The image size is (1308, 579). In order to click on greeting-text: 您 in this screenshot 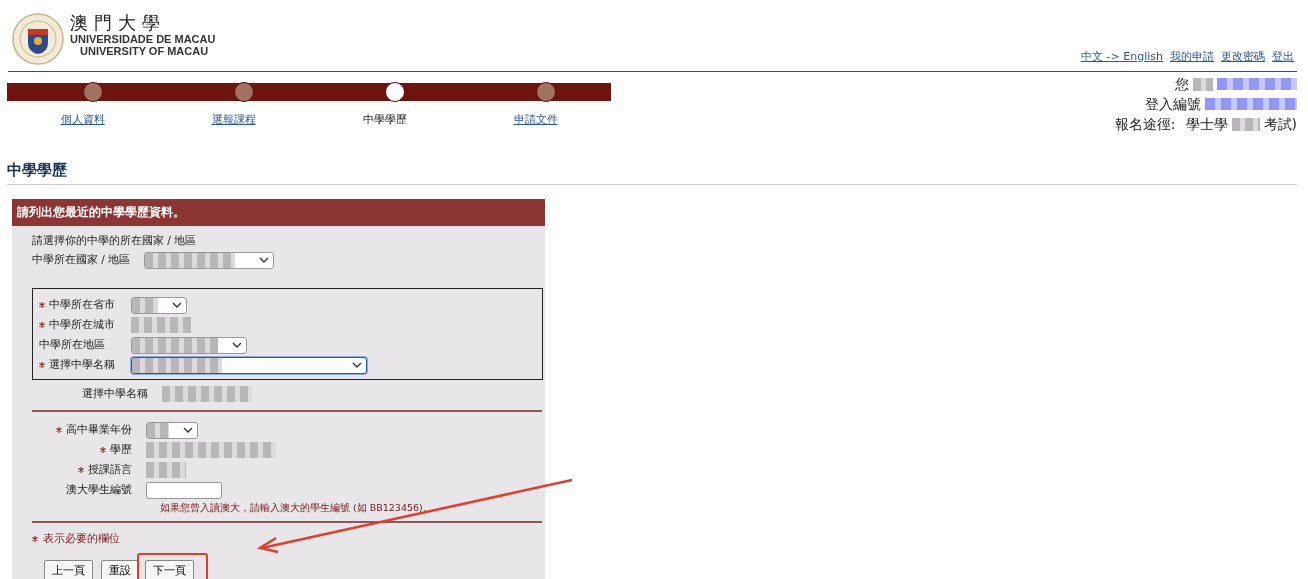, I will do `click(1182, 84)`.